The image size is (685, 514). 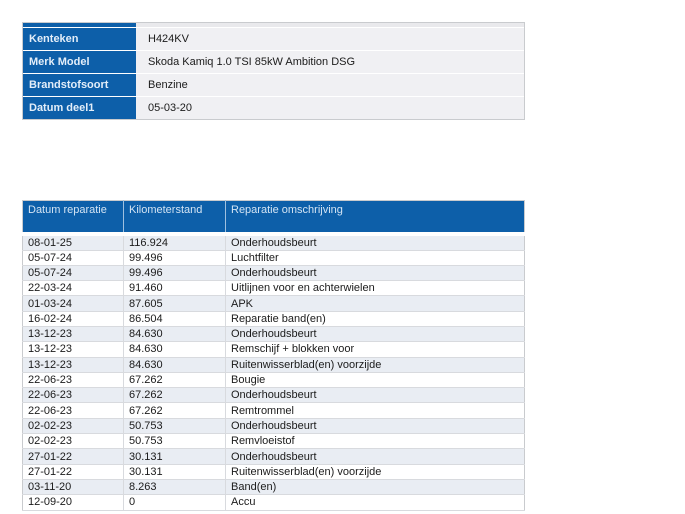 I want to click on cell-reparatie-omschrijving: Uitlijnen voor en achterwielen, so click(x=375, y=288).